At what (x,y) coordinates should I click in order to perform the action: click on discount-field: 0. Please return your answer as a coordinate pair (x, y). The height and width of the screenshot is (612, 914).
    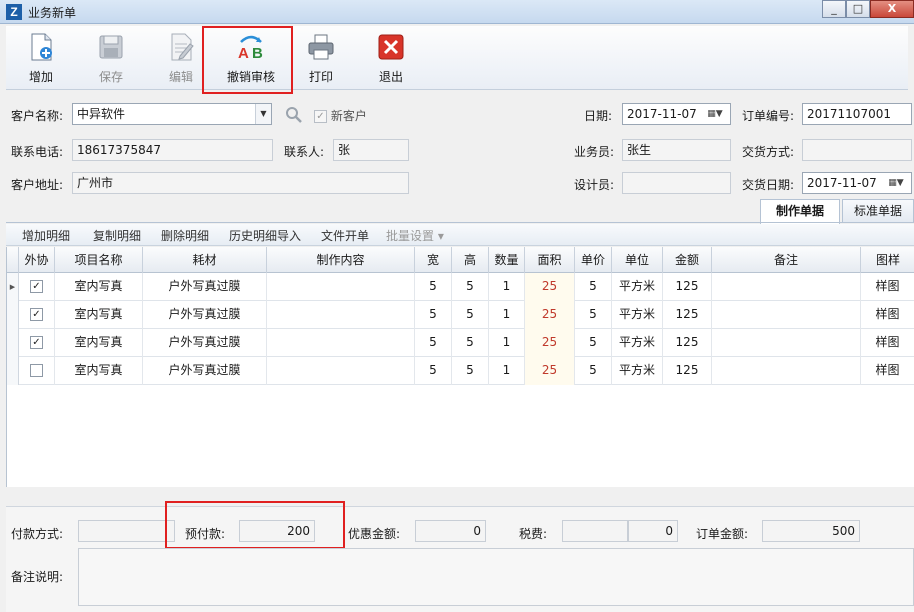
    Looking at the image, I should click on (450, 531).